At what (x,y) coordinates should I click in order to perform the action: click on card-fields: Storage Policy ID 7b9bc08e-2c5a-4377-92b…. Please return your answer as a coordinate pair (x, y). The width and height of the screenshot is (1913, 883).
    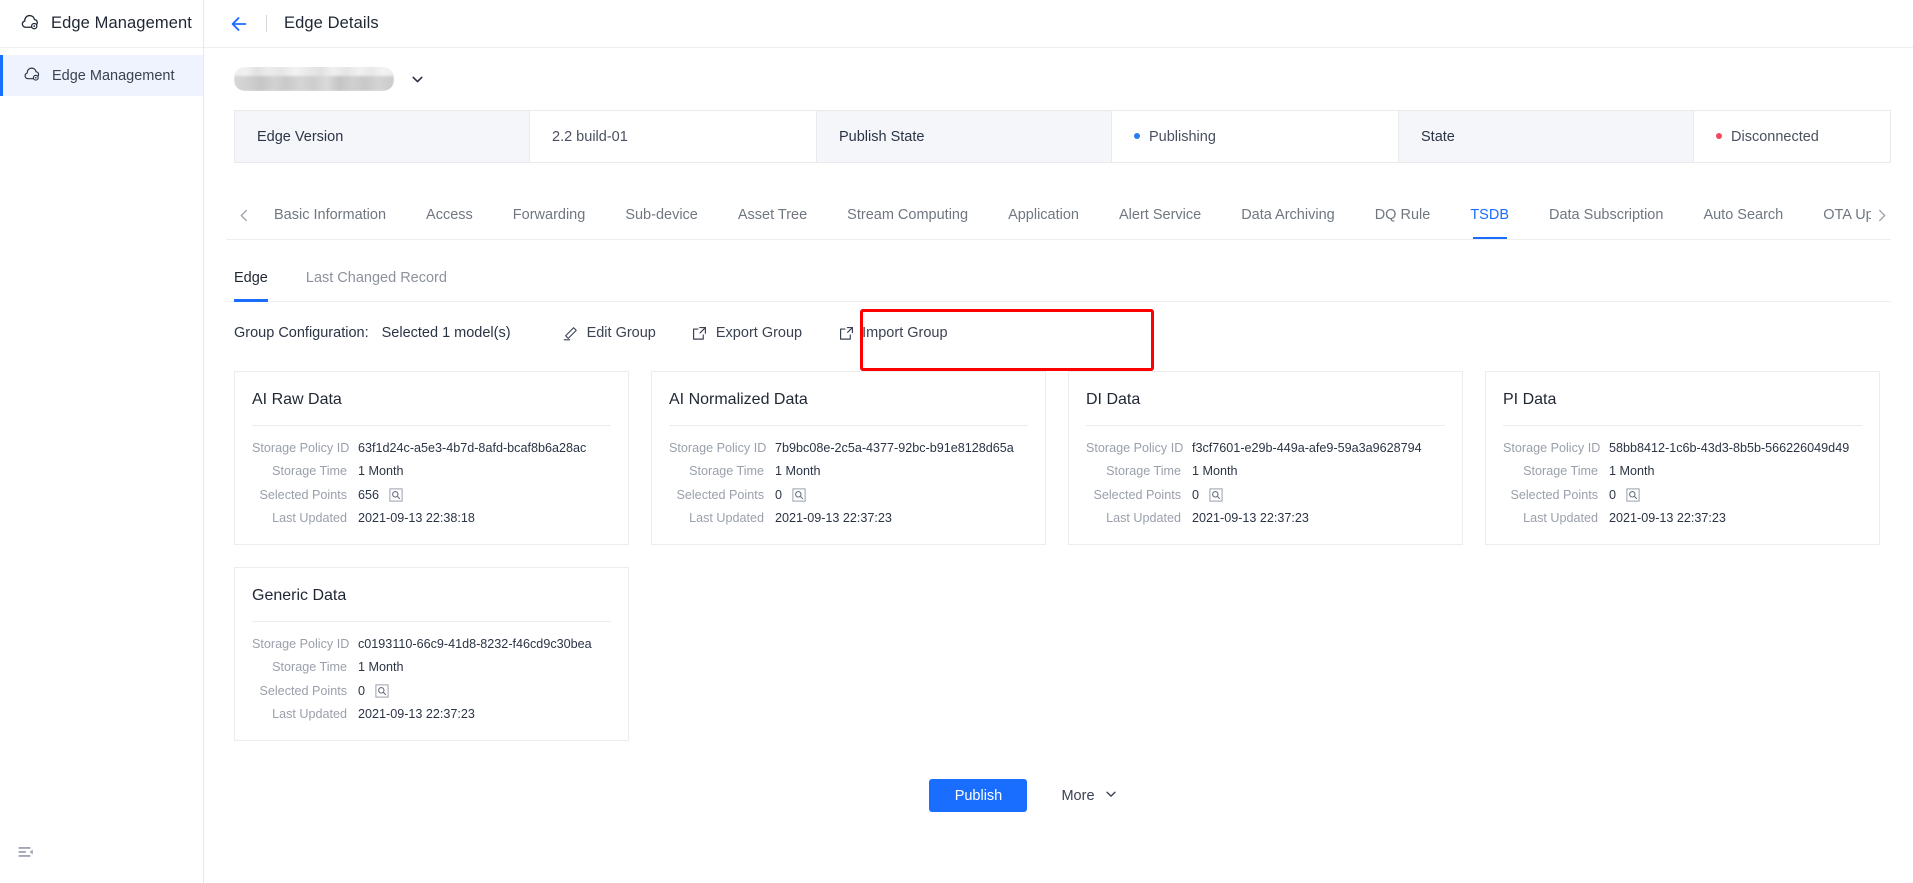
    Looking at the image, I should click on (848, 475).